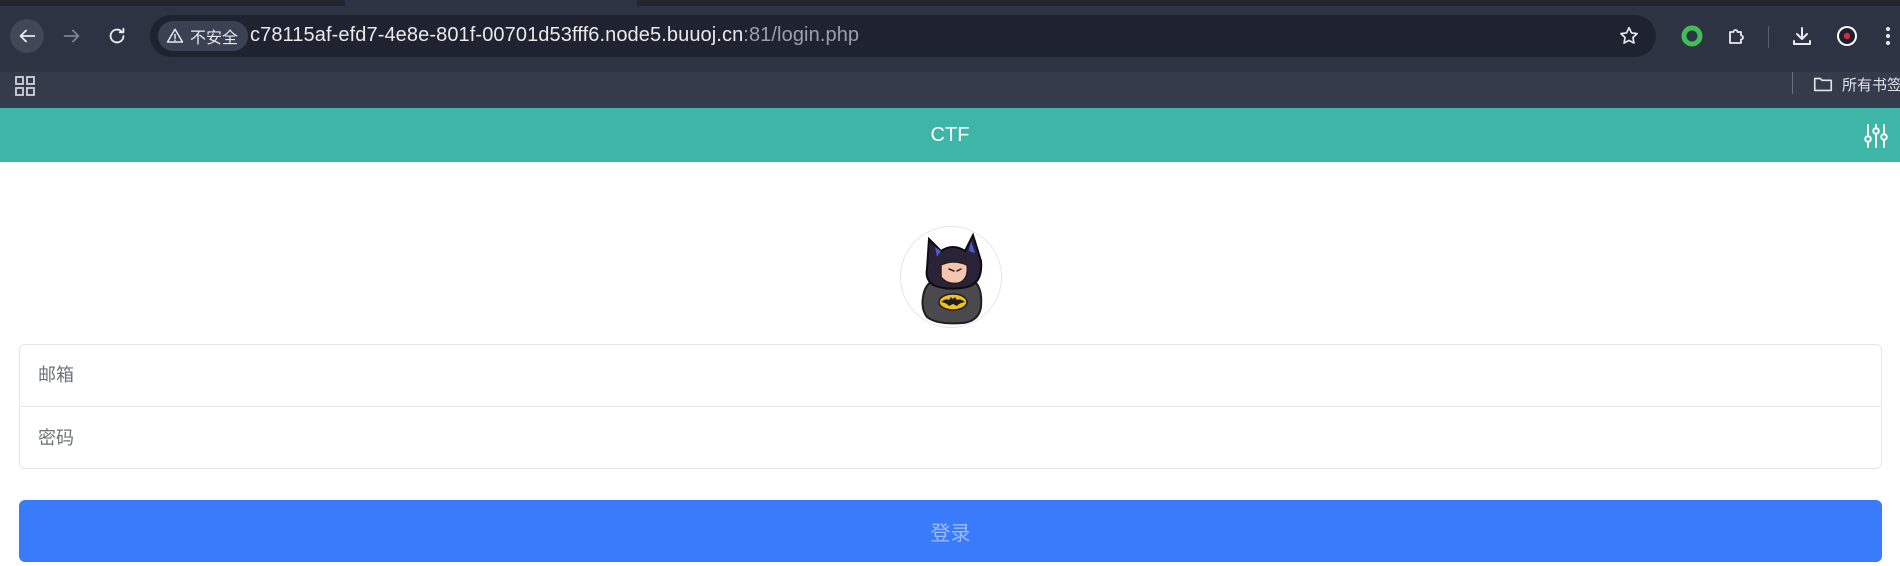 The height and width of the screenshot is (566, 1900). Describe the element at coordinates (950, 376) in the screenshot. I see `email-input` at that location.